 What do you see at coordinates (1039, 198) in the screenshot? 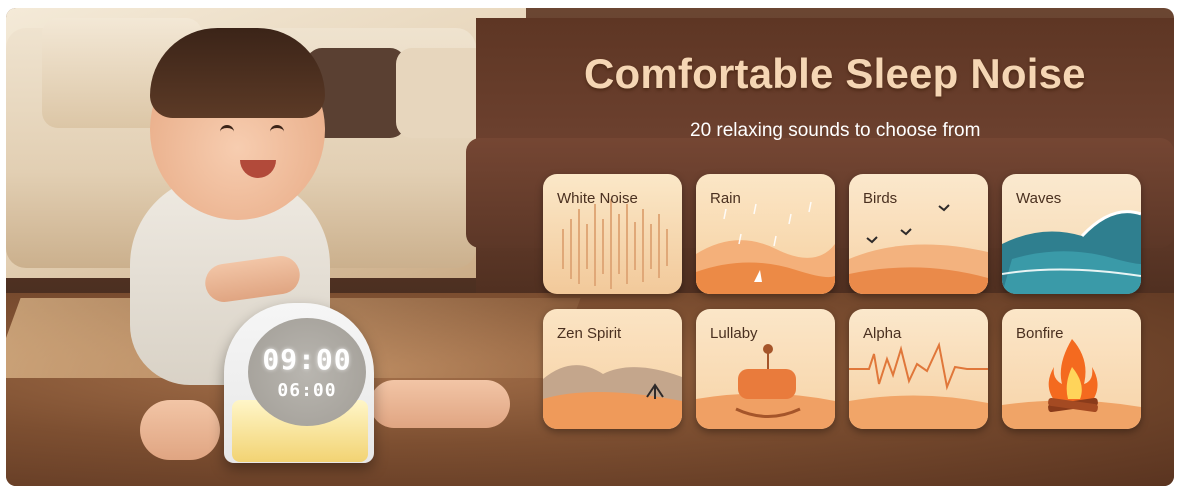
I see `tile-label: Waves` at bounding box center [1039, 198].